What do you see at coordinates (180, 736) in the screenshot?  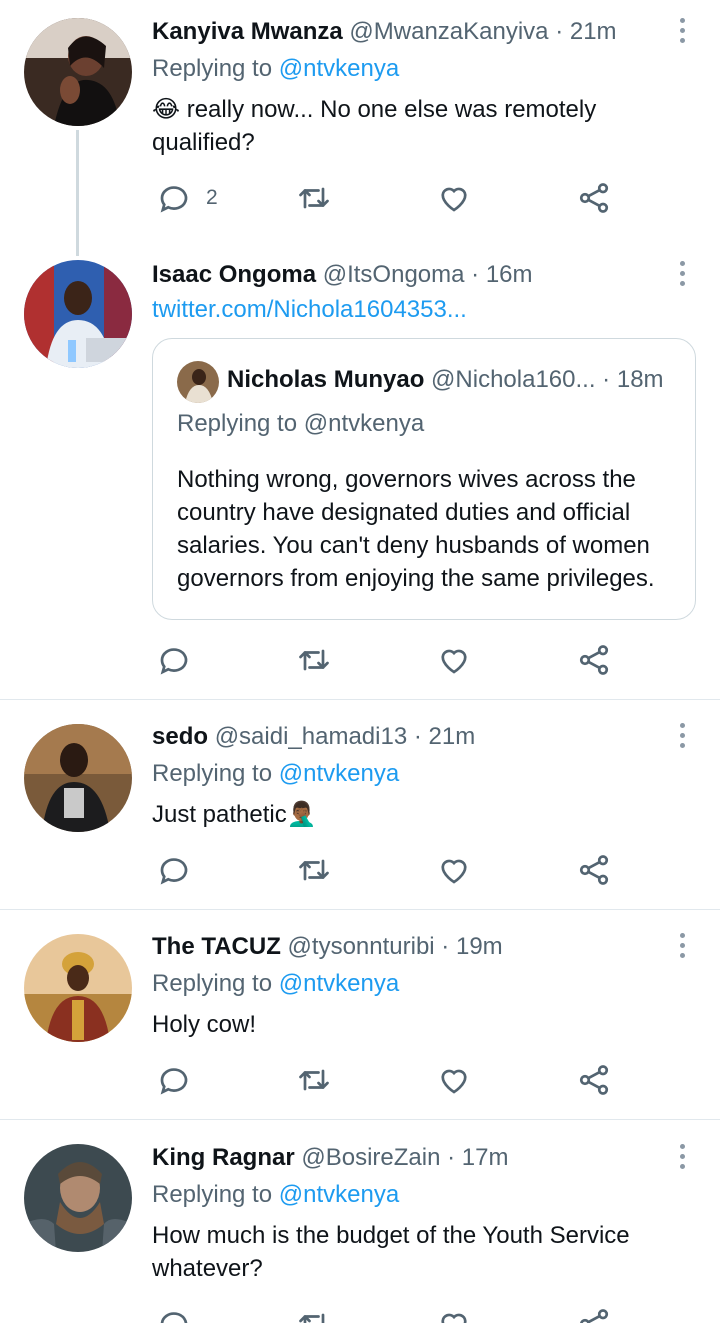 I see `display-name: sedo` at bounding box center [180, 736].